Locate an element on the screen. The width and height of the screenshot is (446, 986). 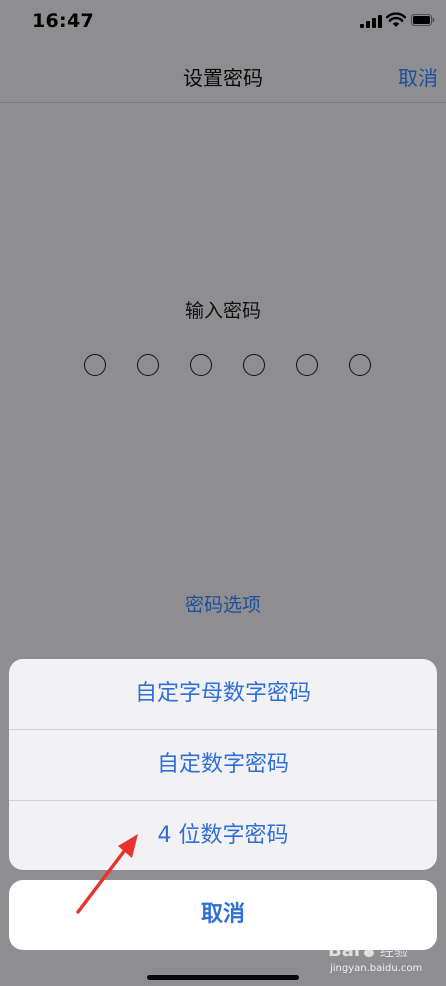
status-bar: 16:47 is located at coordinates (223, 22).